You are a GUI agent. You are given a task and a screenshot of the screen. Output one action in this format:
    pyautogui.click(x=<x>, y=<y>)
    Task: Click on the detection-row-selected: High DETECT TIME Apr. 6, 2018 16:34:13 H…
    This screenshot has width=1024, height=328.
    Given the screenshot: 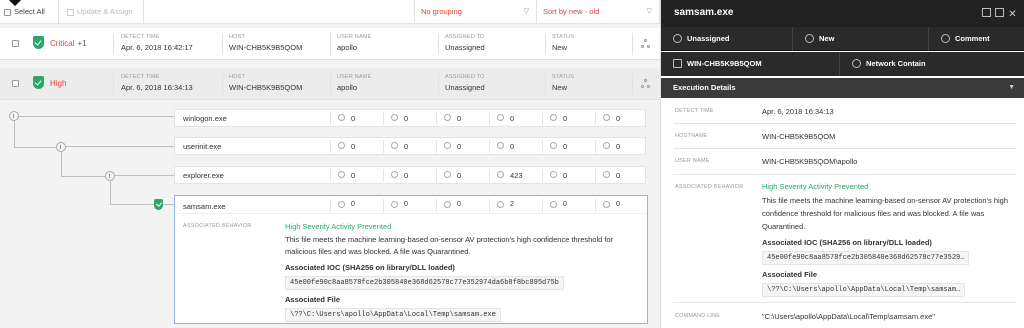 What is the action you would take?
    pyautogui.click(x=330, y=84)
    